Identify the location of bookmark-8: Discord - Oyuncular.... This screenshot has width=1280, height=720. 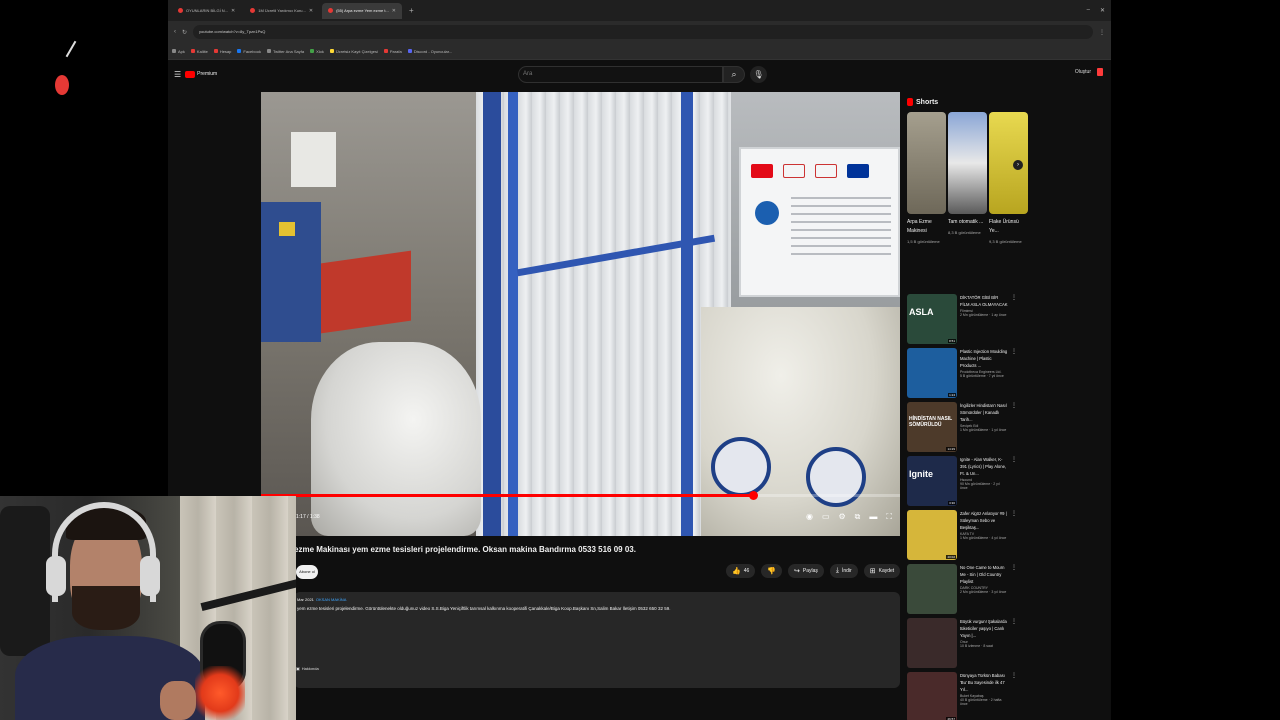
(429, 51).